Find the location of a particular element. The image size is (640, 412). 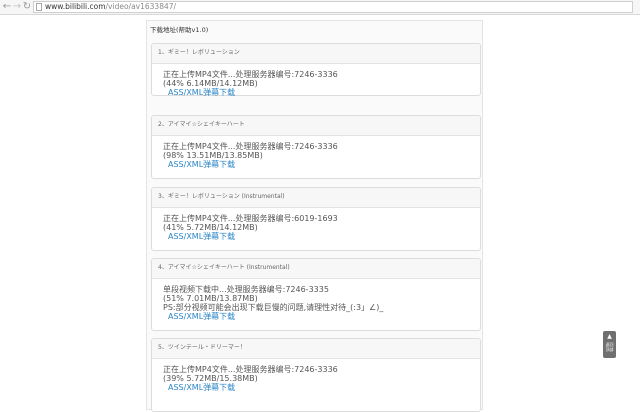

page-icon is located at coordinates (39, 7).